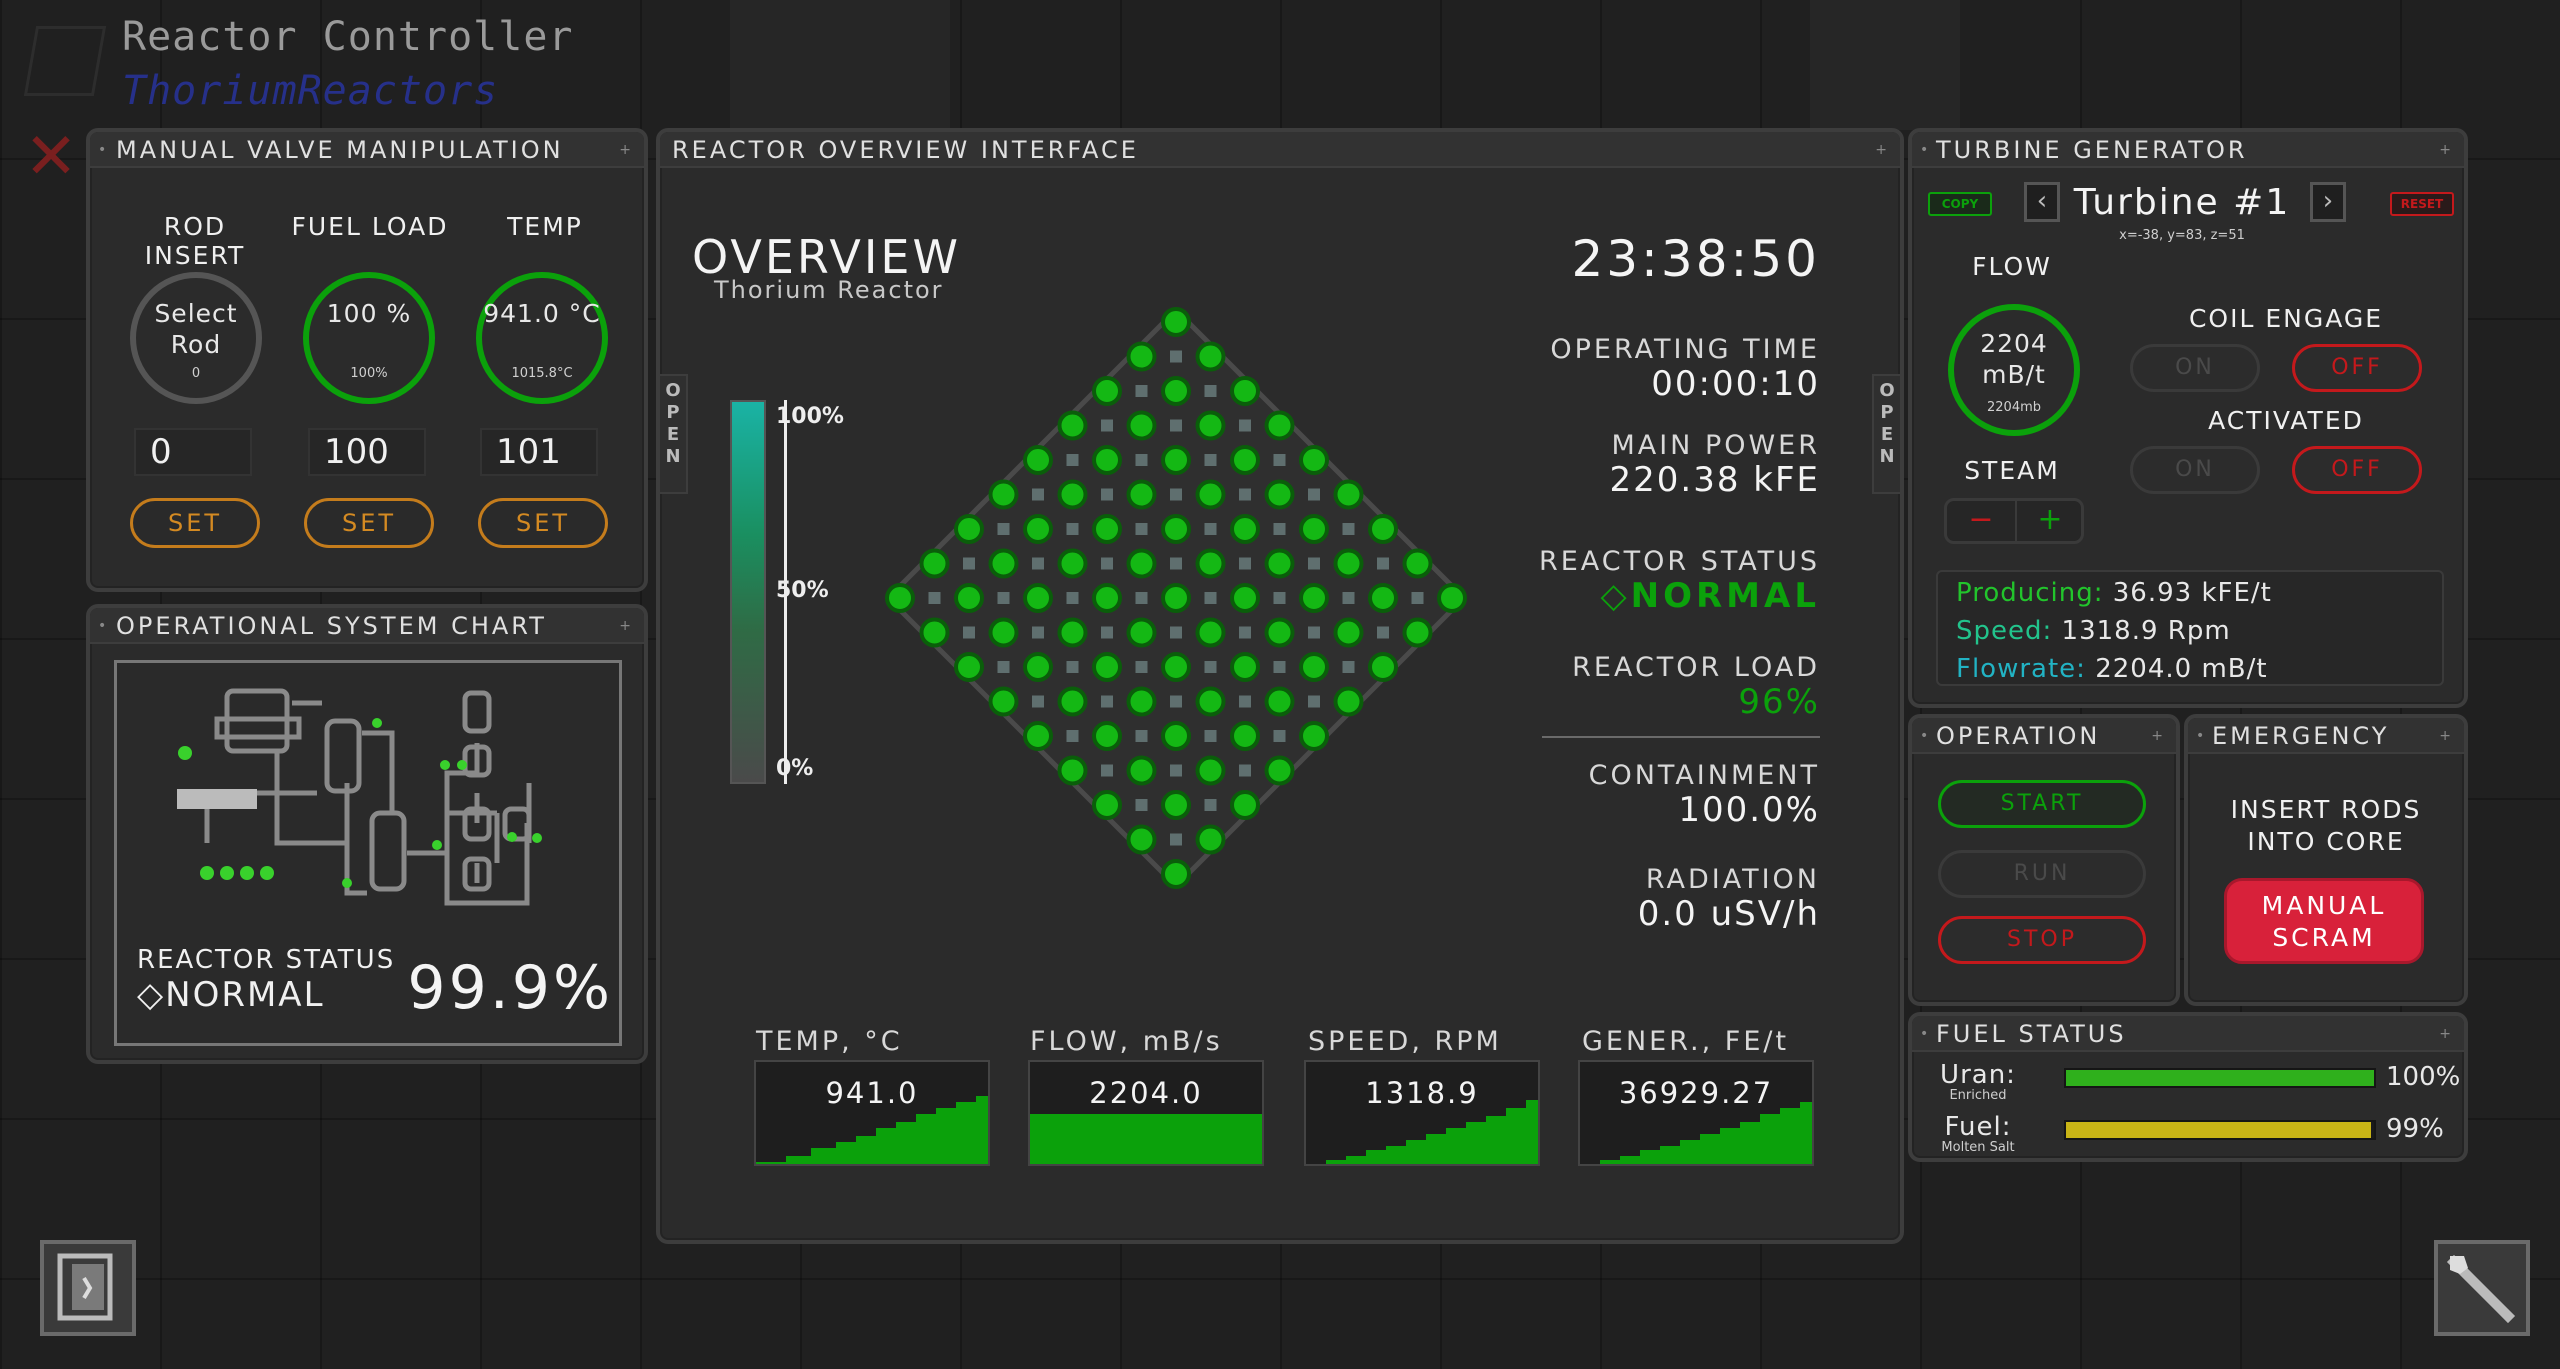 The height and width of the screenshot is (1369, 2560). I want to click on open-right-tab: OPEN, so click(1887, 434).